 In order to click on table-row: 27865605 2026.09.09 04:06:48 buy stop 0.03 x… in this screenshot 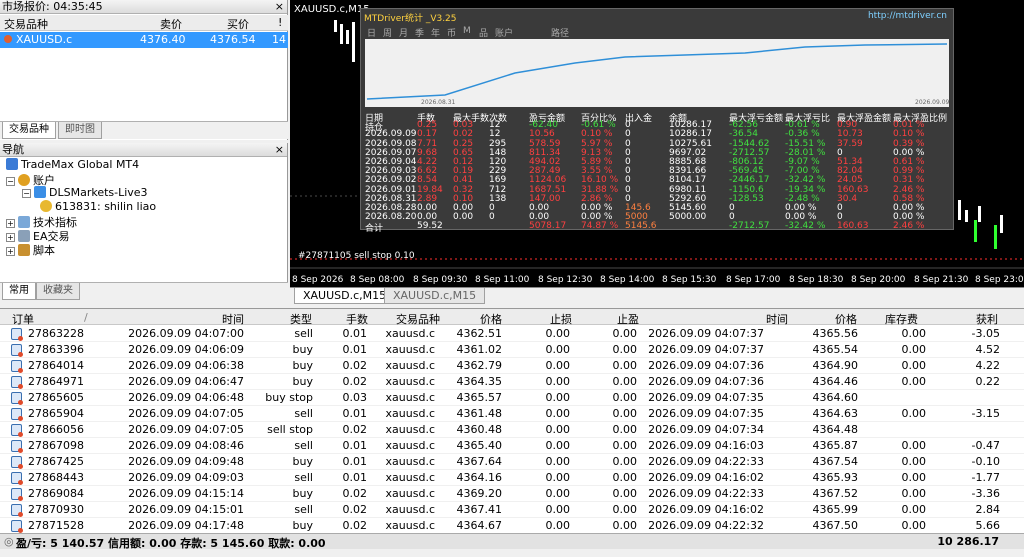, I will do `click(512, 398)`.